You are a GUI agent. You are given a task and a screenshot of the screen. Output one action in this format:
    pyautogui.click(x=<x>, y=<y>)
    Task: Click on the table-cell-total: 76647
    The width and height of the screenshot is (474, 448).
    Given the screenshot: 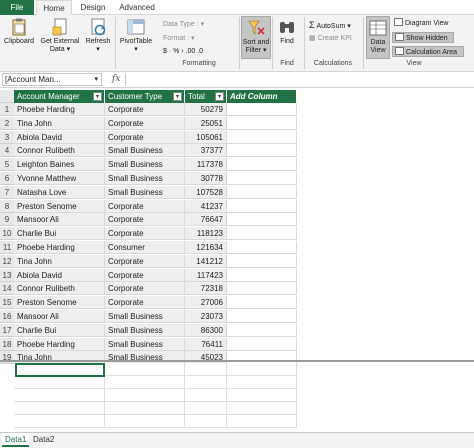 What is the action you would take?
    pyautogui.click(x=206, y=220)
    